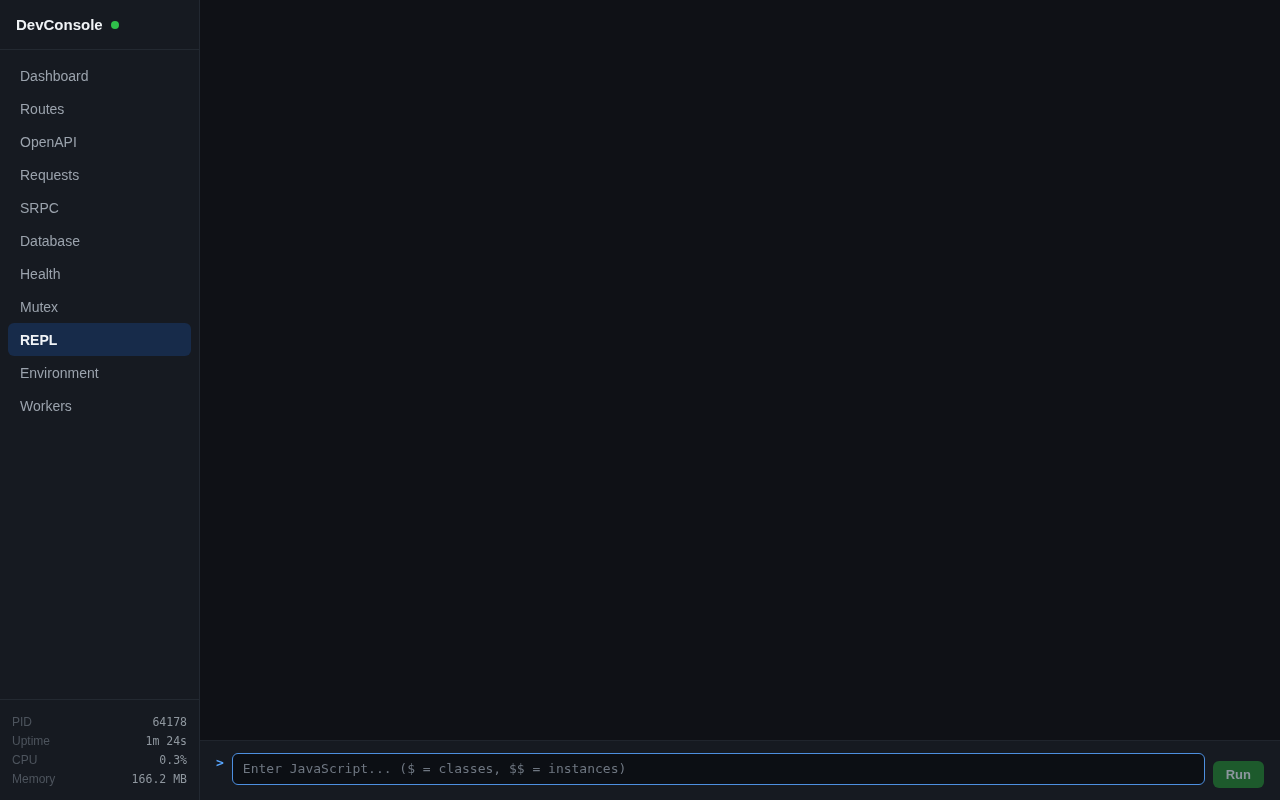  Describe the element at coordinates (169, 721) in the screenshot. I see `stat-value: 64178` at that location.